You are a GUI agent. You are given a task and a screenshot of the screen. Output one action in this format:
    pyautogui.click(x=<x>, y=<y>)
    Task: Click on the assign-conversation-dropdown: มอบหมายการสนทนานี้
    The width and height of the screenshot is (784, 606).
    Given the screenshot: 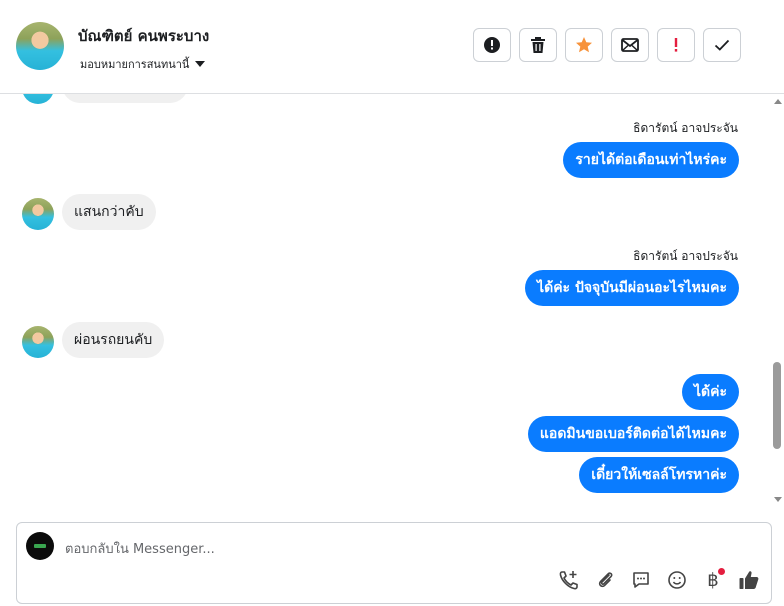 What is the action you would take?
    pyautogui.click(x=143, y=64)
    